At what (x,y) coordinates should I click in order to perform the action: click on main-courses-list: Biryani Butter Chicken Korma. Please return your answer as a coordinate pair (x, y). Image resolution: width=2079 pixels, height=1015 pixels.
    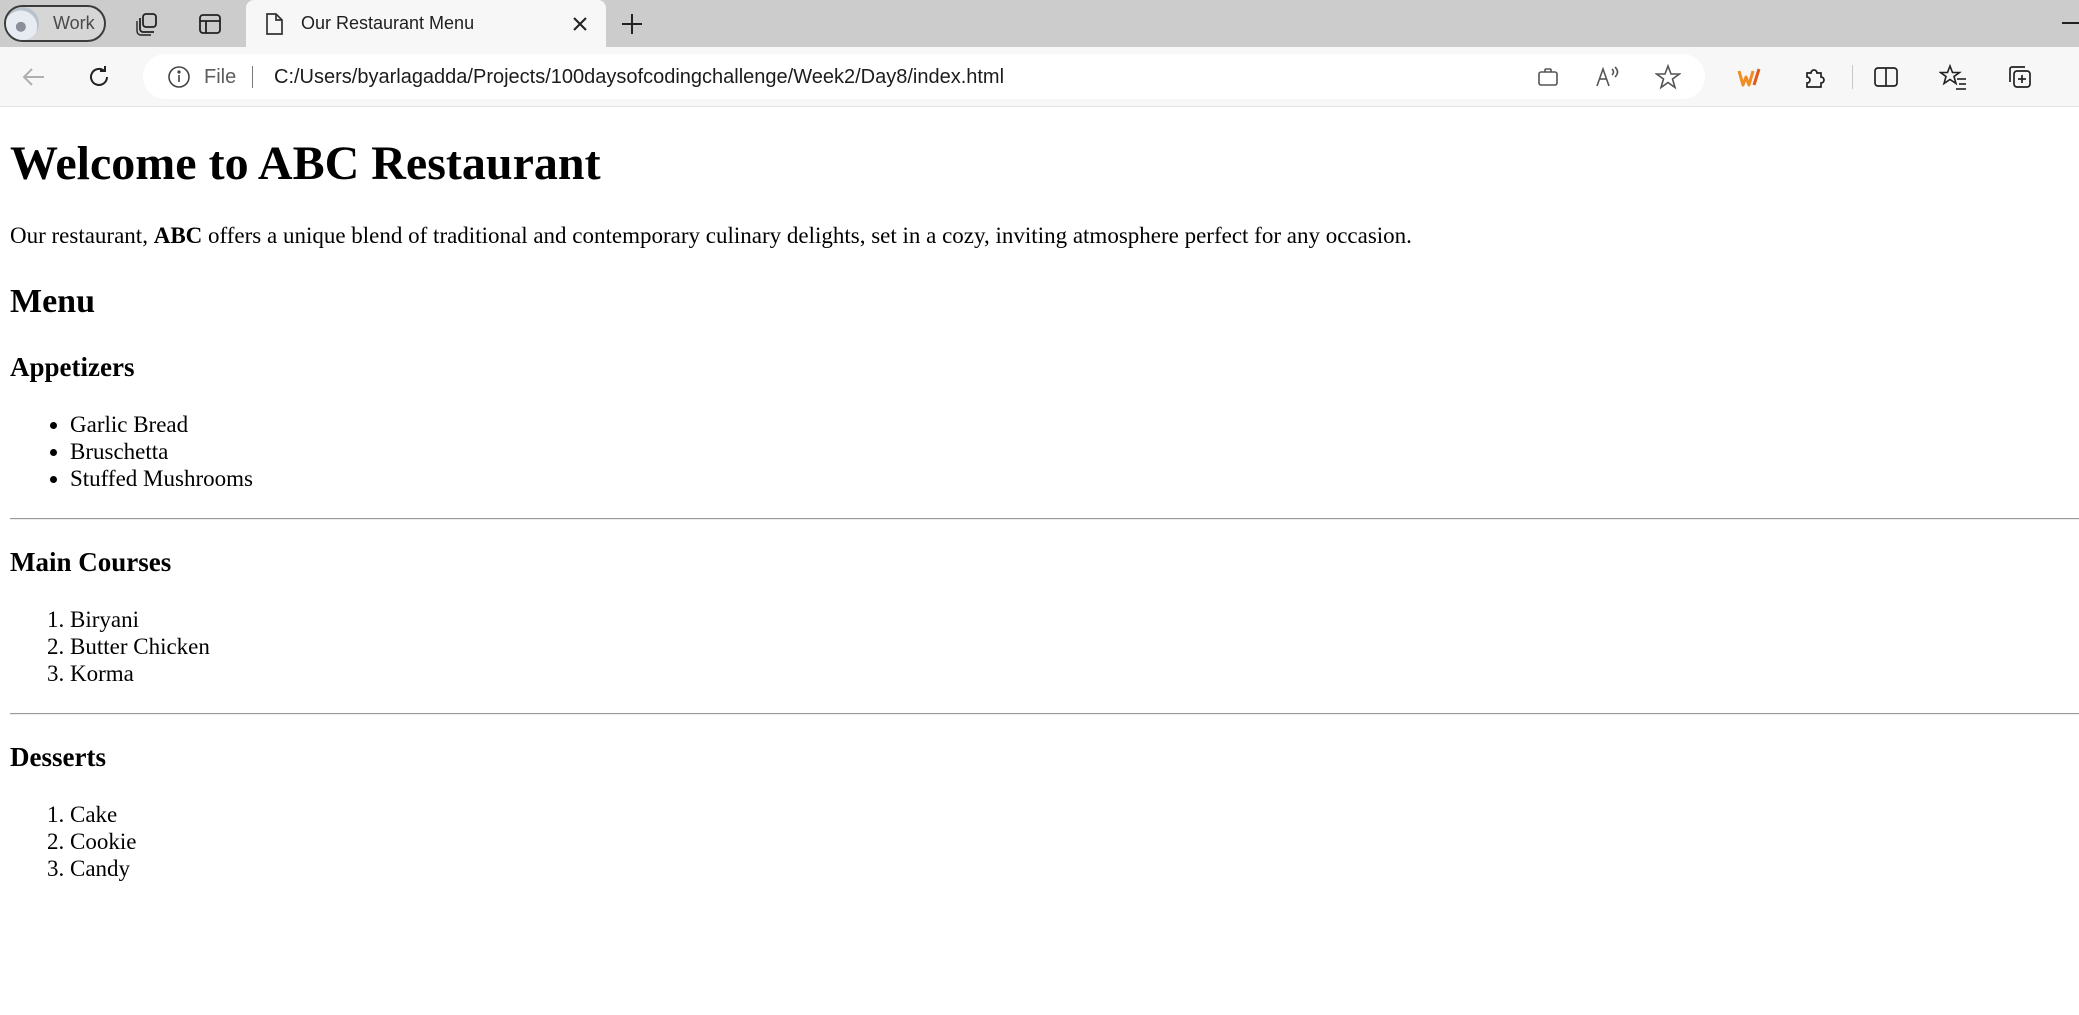
    Looking at the image, I should click on (110, 646).